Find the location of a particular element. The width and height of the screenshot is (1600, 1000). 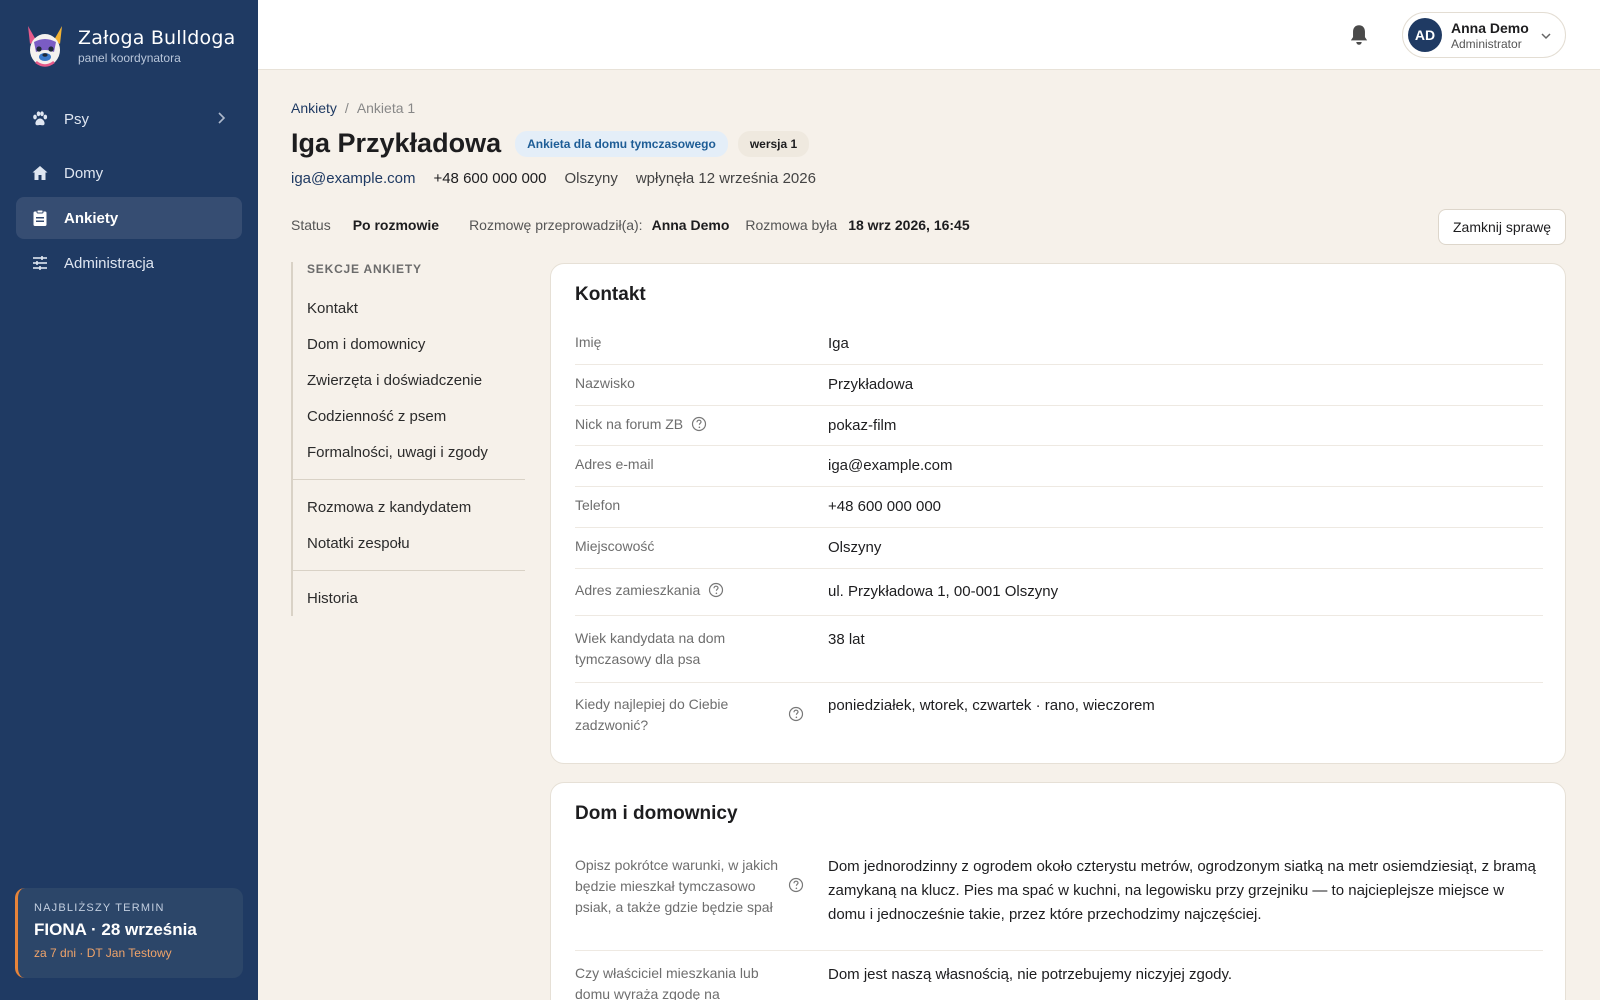

paw-icon is located at coordinates (40, 119).